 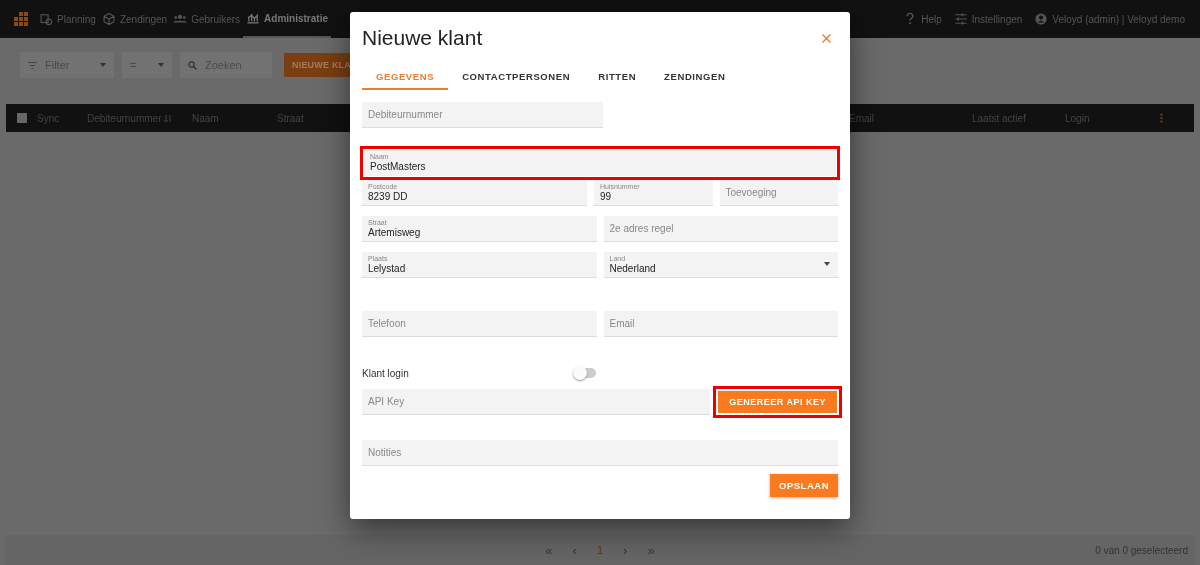 What do you see at coordinates (405, 77) in the screenshot?
I see `tab: GEGEVENS` at bounding box center [405, 77].